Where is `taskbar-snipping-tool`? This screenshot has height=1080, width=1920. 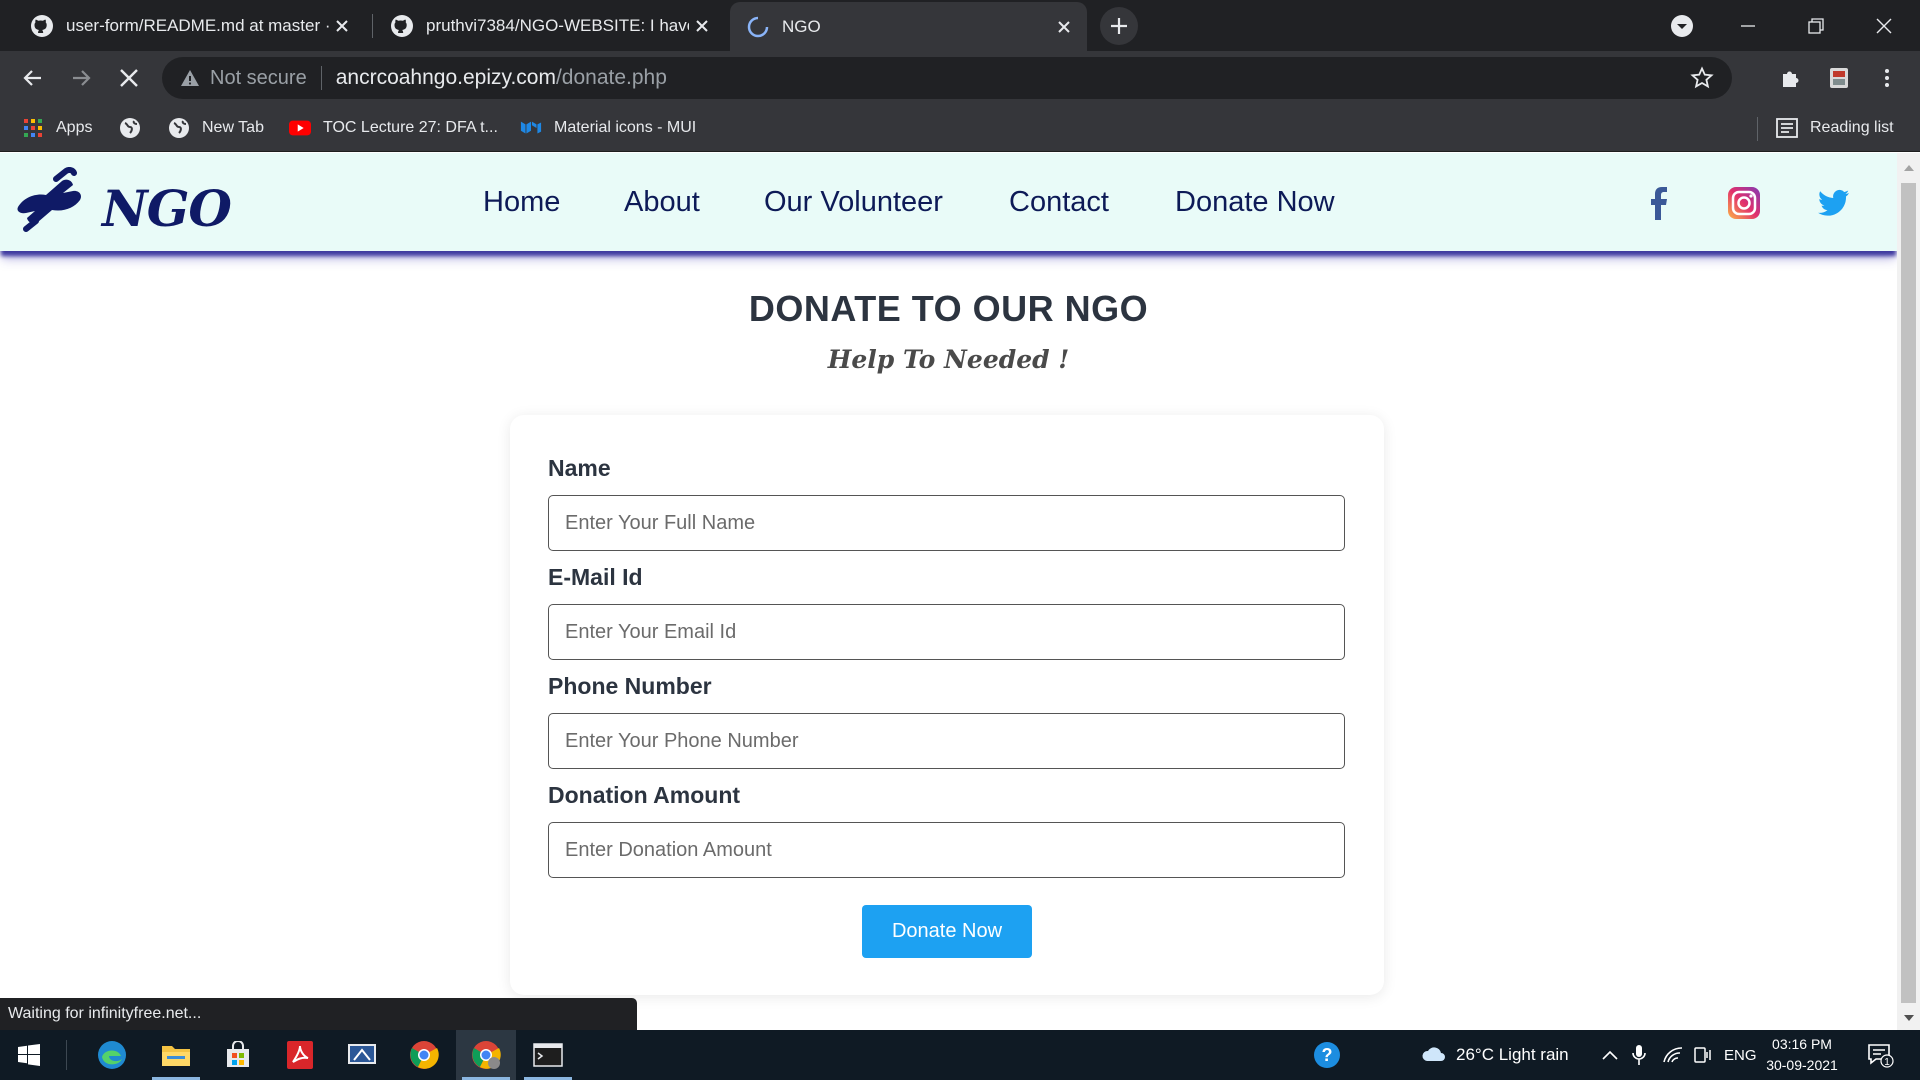 taskbar-snipping-tool is located at coordinates (362, 1055).